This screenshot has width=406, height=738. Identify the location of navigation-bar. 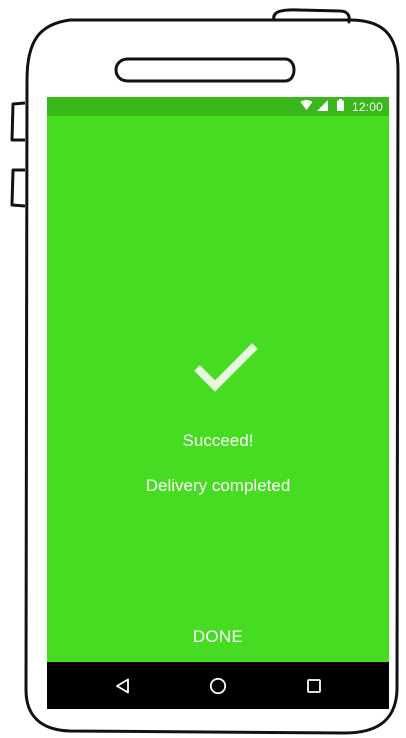
(218, 685).